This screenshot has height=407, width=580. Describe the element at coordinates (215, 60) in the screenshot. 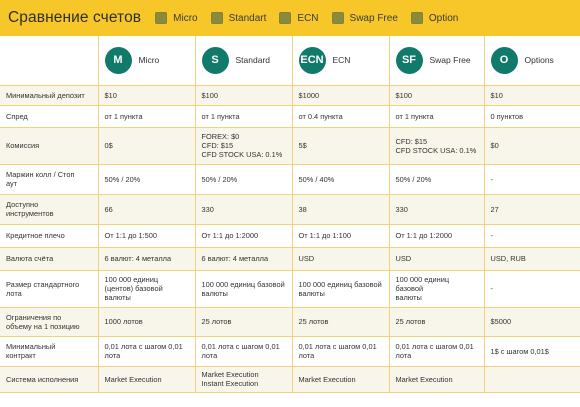

I see `account-badge-icon: S` at that location.